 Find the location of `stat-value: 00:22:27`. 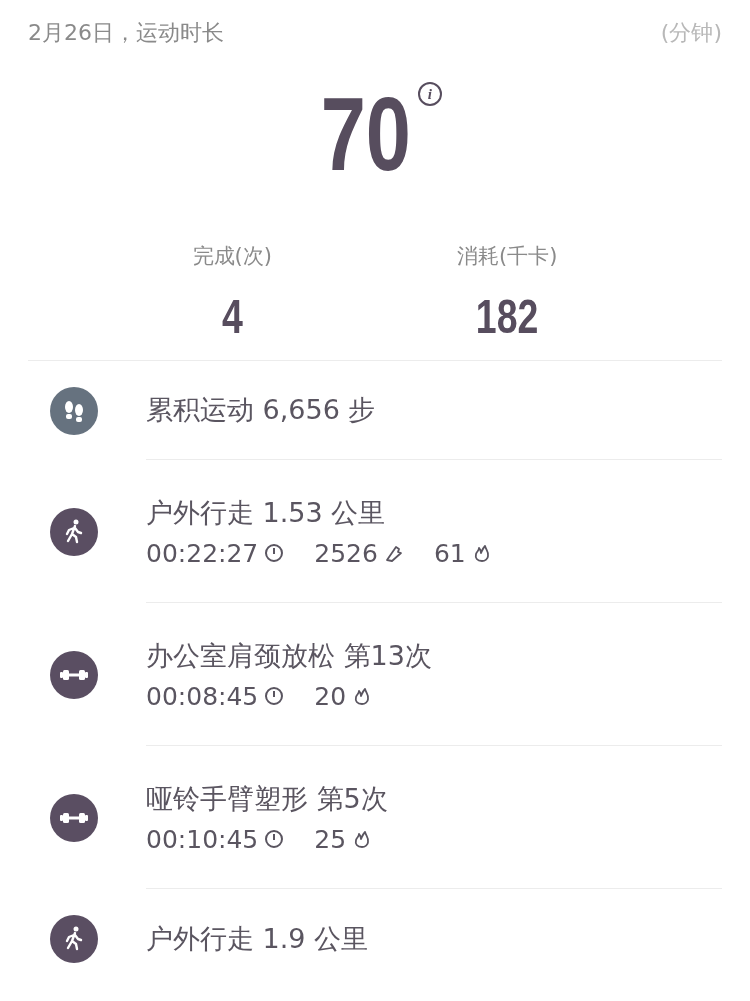

stat-value: 00:22:27 is located at coordinates (202, 553).